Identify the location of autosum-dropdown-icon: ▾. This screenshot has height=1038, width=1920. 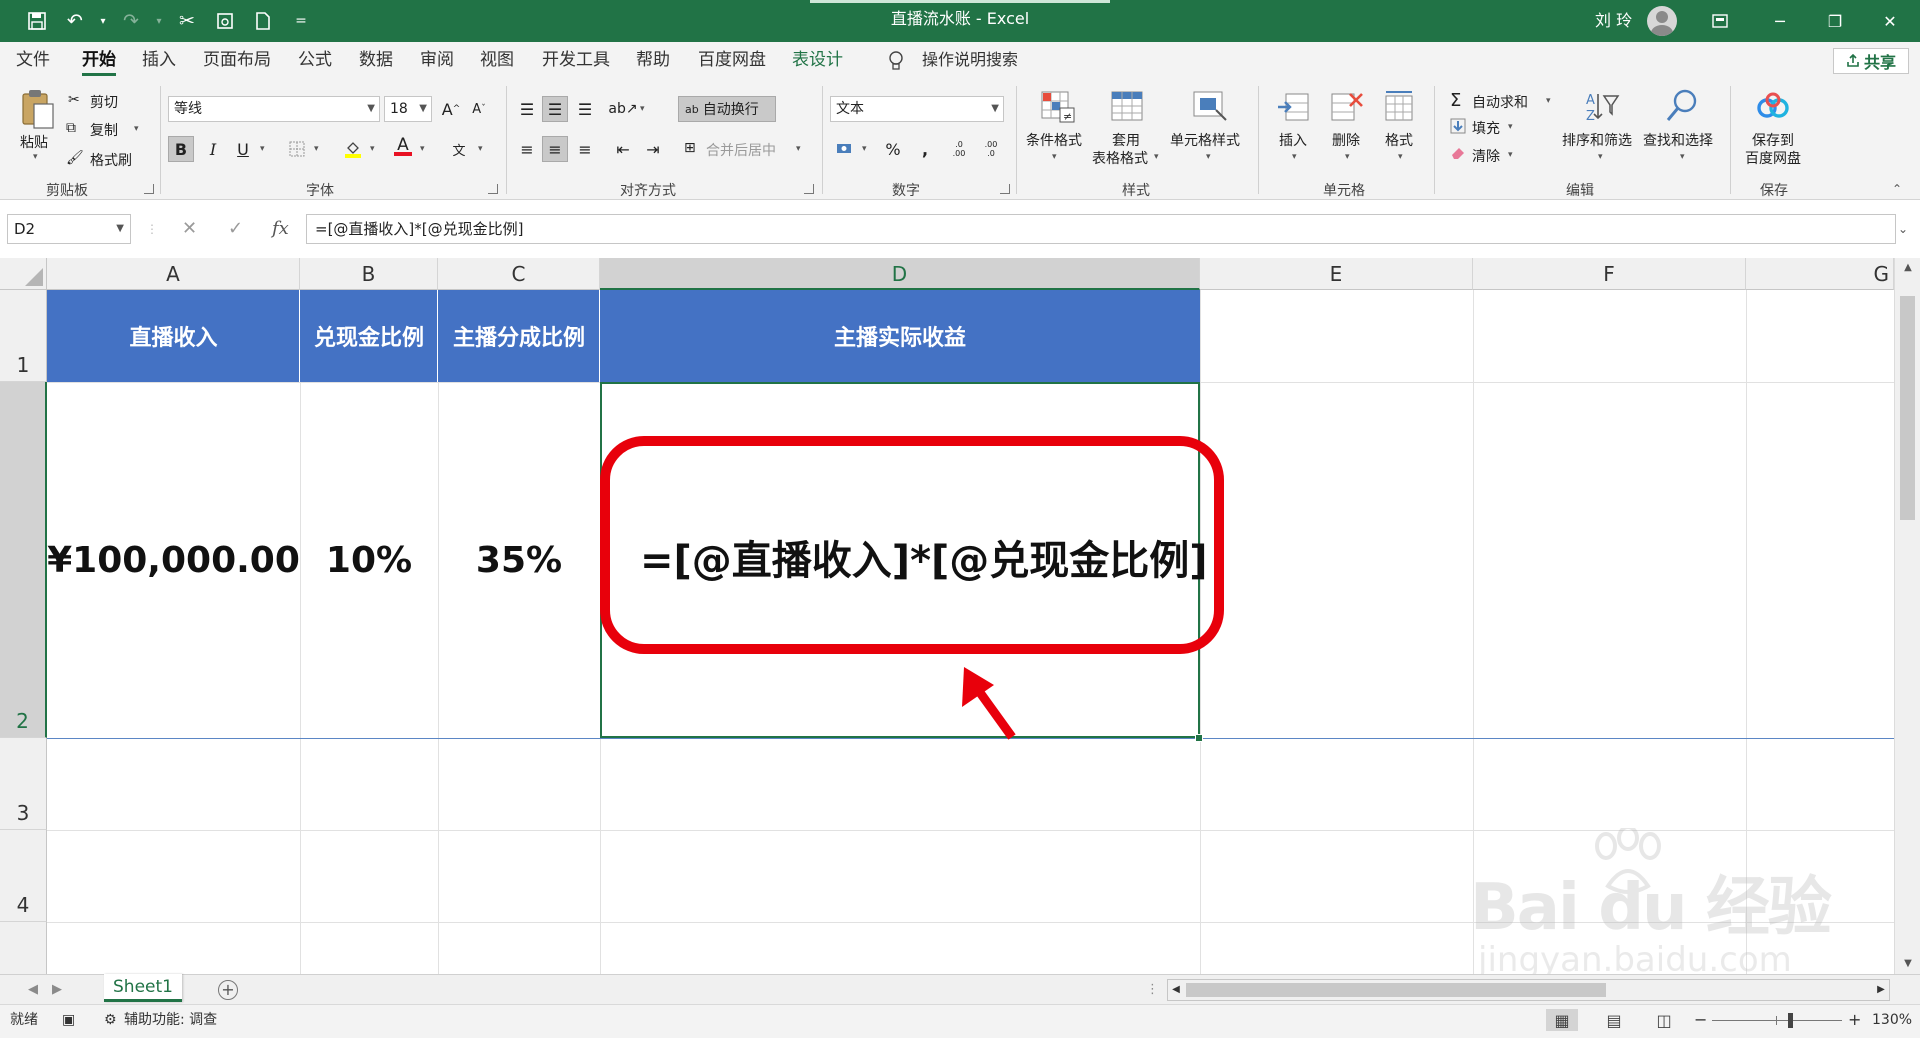
(1548, 101).